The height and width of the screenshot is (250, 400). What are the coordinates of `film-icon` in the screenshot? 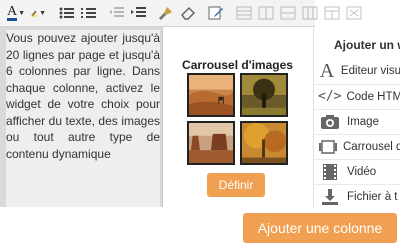 It's located at (330, 172).